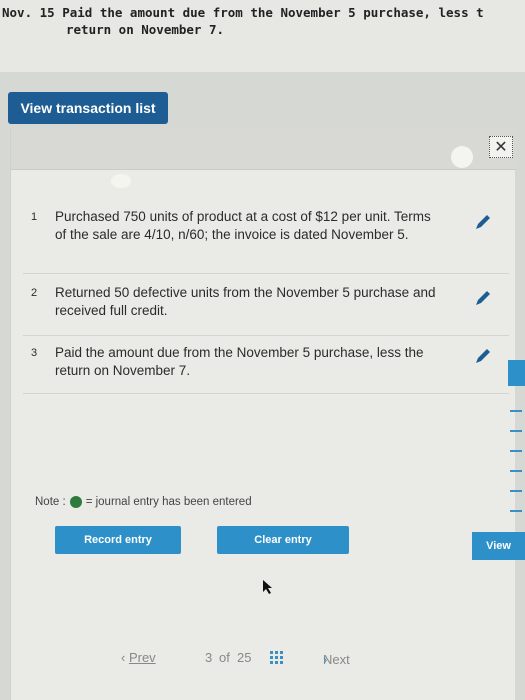 This screenshot has width=525, height=700. I want to click on prev-link: ‹ Prev, so click(138, 657).